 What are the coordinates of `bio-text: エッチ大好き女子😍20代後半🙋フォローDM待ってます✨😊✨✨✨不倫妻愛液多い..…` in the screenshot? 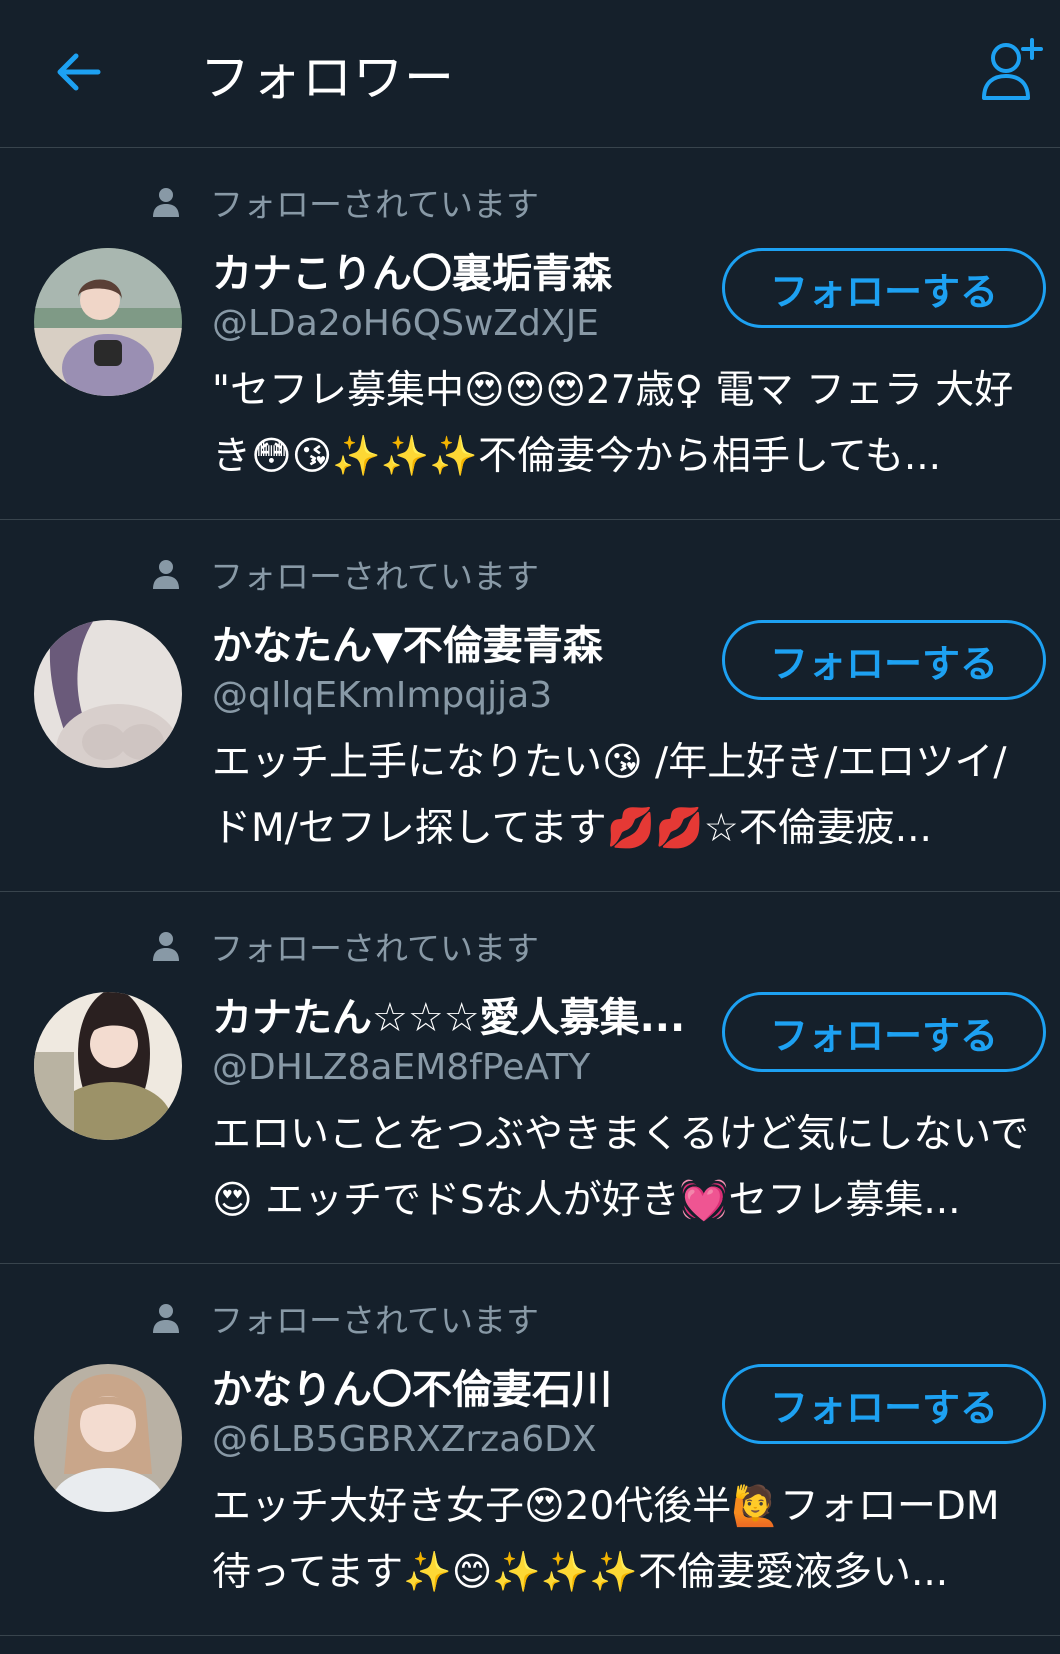 It's located at (606, 1539).